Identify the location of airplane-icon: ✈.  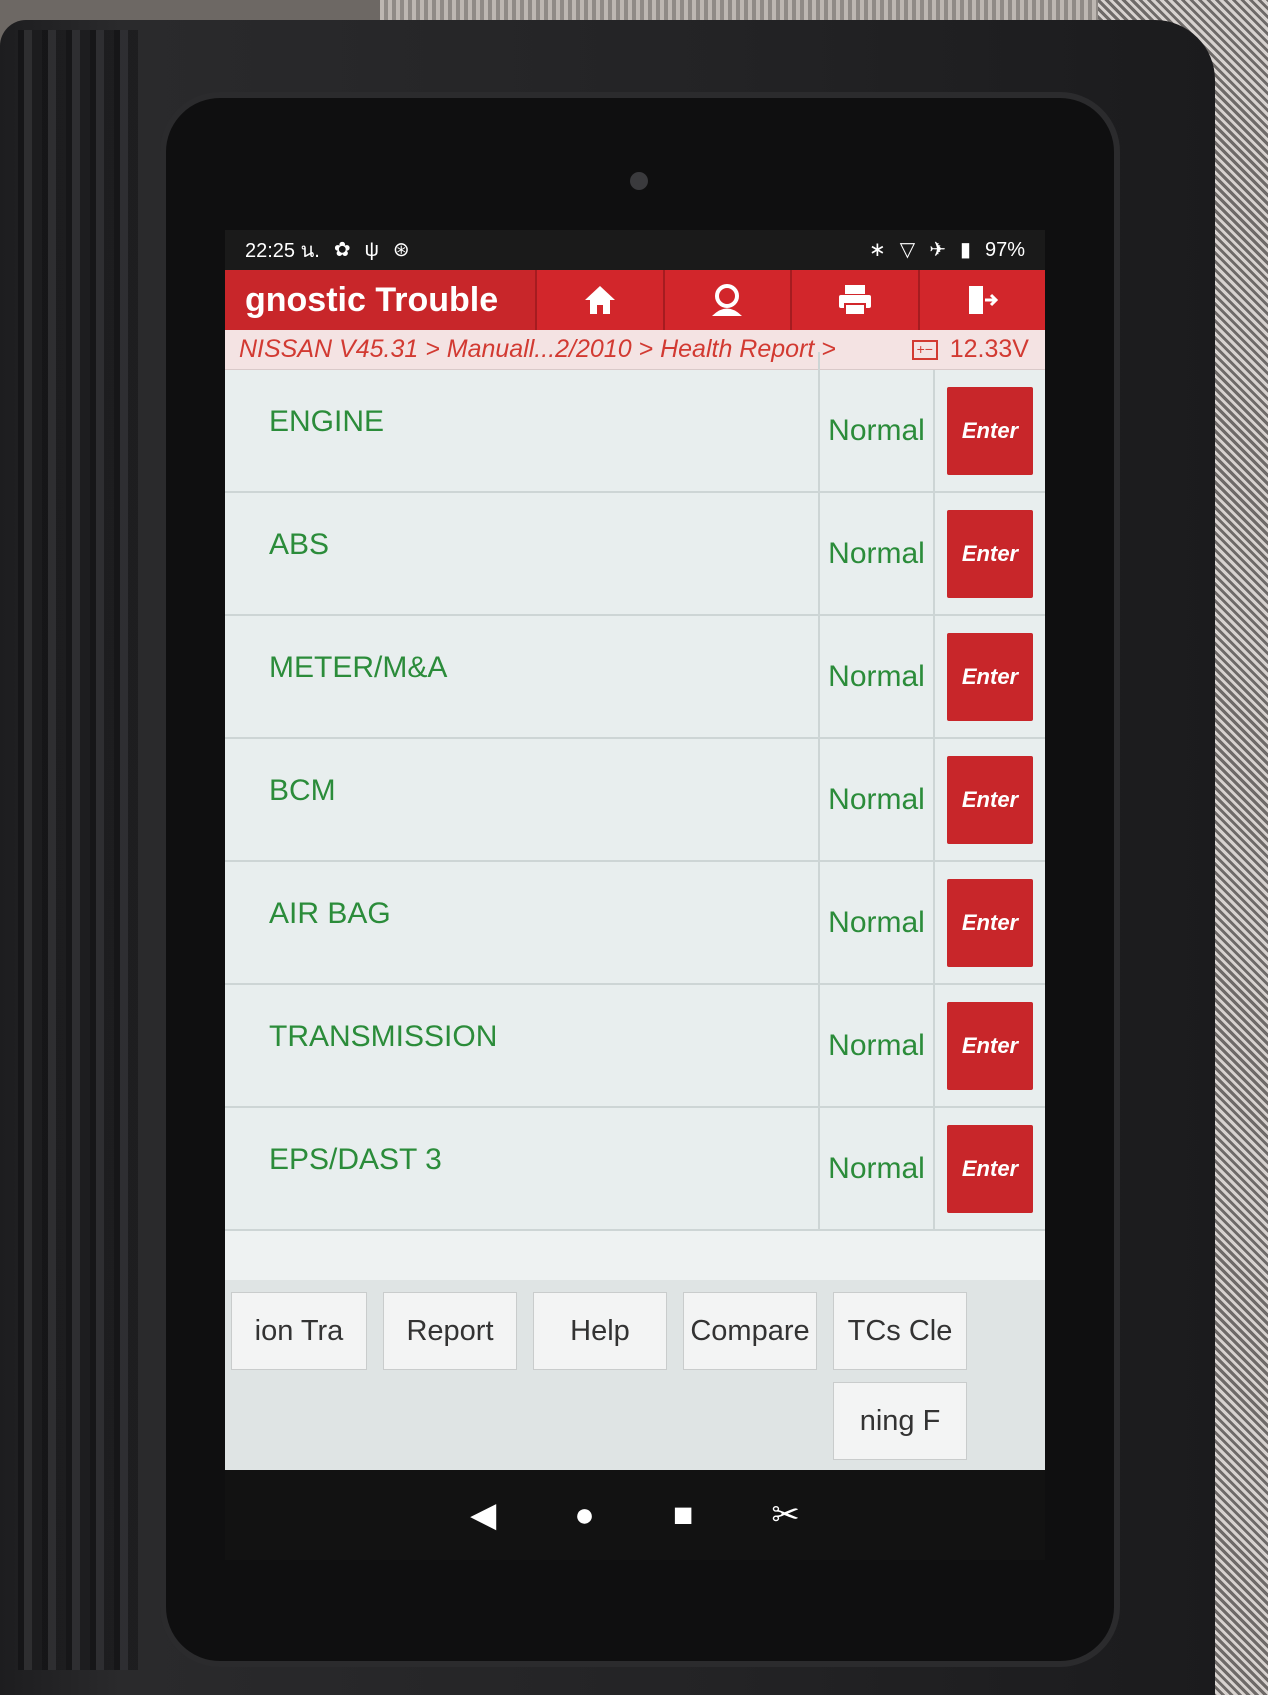
(937, 250).